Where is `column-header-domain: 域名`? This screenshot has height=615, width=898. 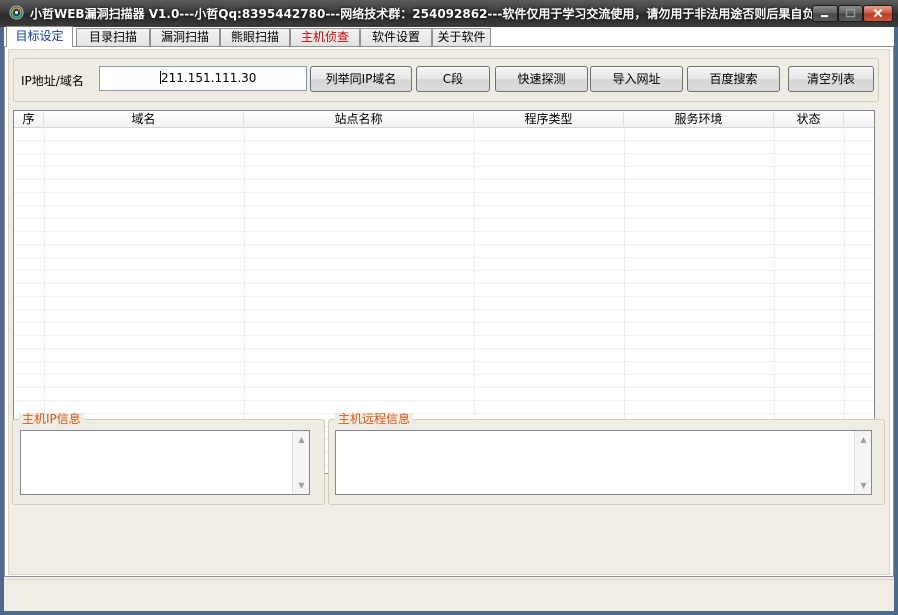 column-header-domain: 域名 is located at coordinates (144, 119).